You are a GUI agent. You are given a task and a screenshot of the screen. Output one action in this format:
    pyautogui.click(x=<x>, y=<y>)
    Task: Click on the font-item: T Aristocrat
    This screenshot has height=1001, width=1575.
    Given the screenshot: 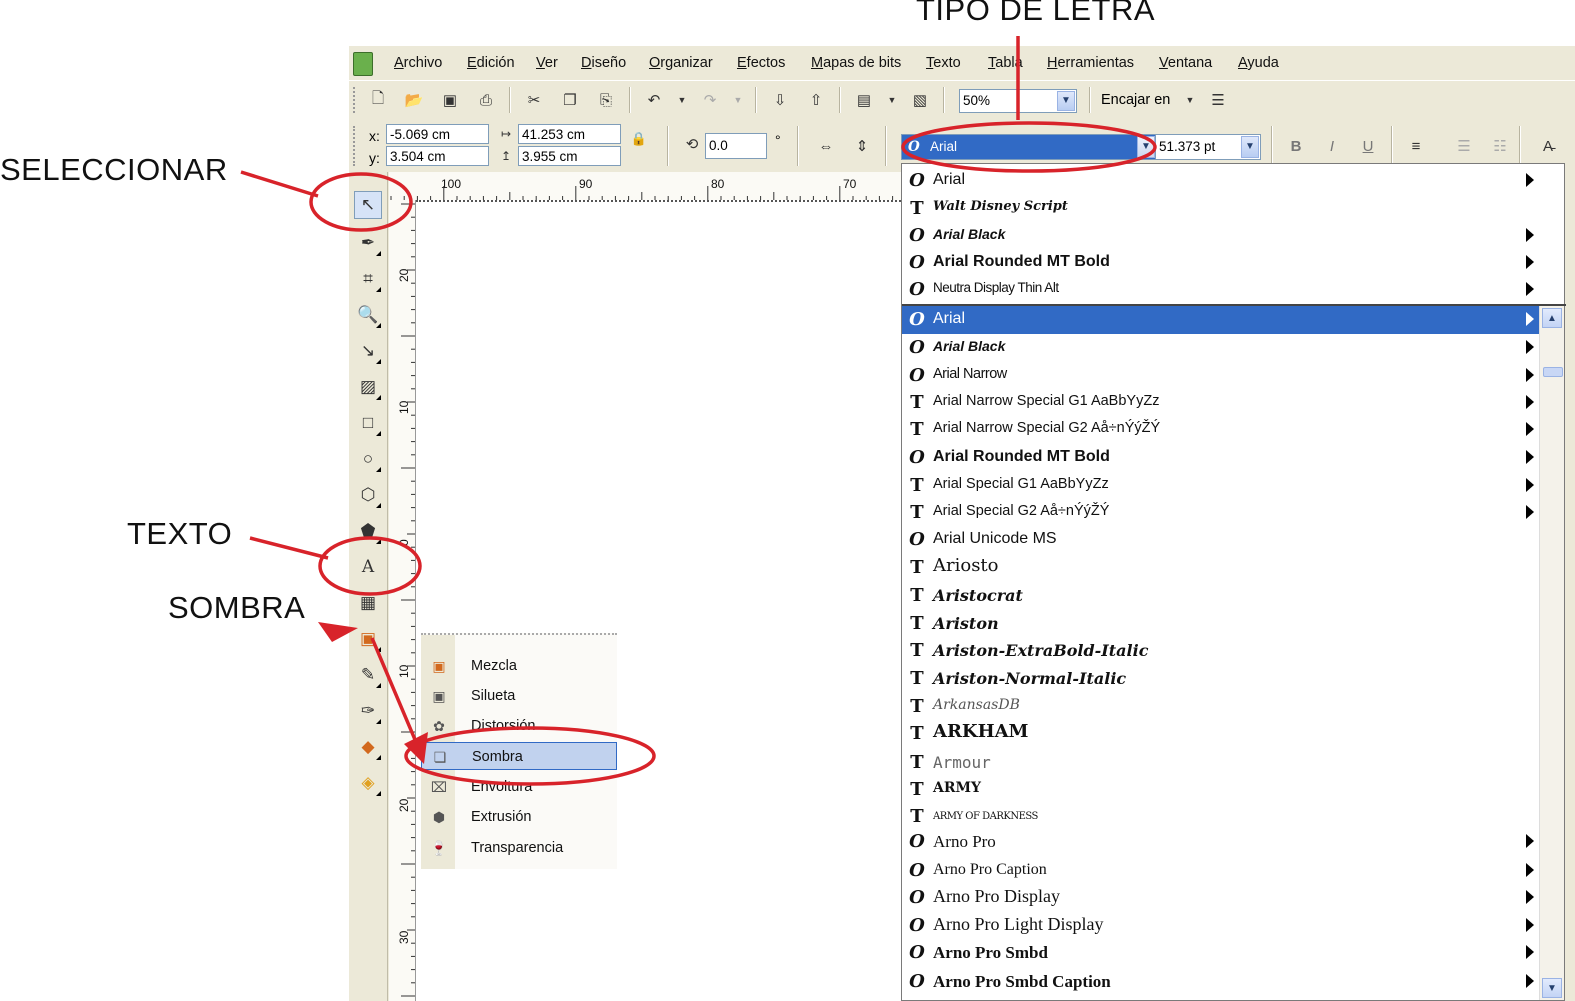 What is the action you would take?
    pyautogui.click(x=1221, y=596)
    